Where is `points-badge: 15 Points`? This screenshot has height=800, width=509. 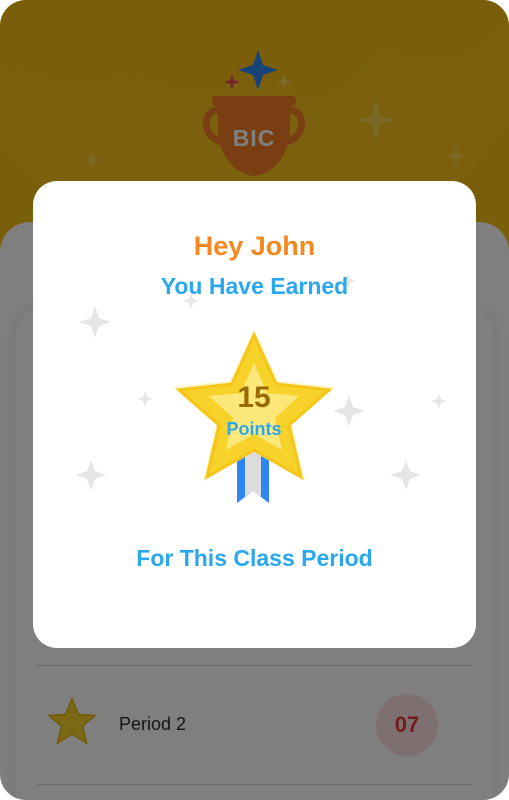
points-badge: 15 Points is located at coordinates (254, 416).